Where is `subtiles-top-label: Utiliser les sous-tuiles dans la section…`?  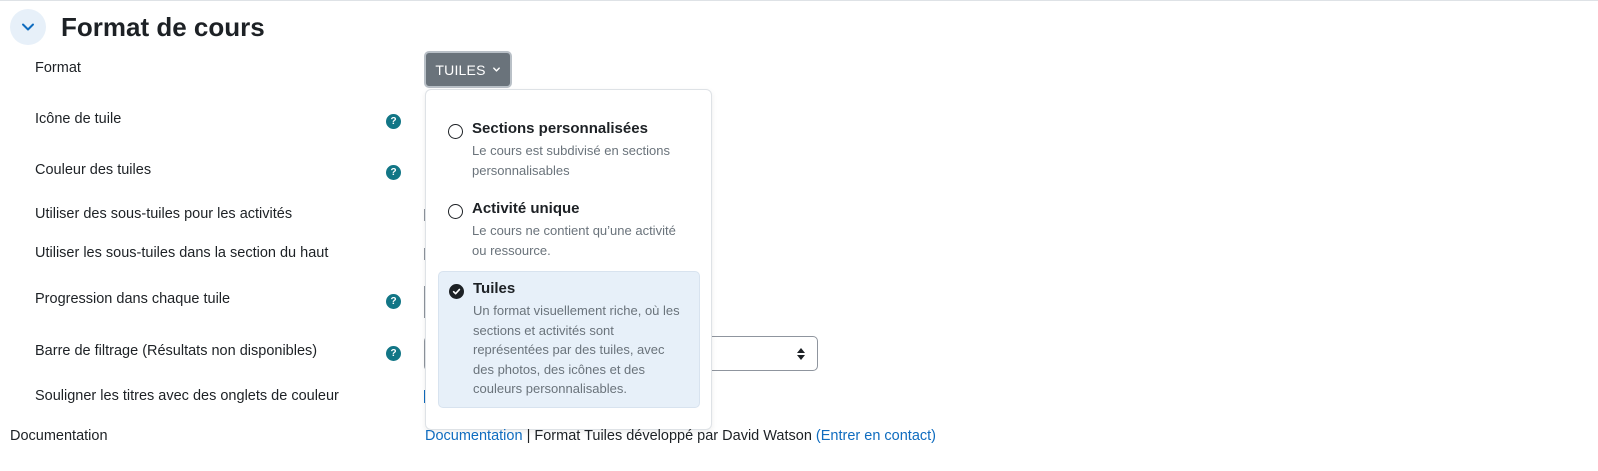 subtiles-top-label: Utiliser les sous-tuiles dans la section… is located at coordinates (182, 253).